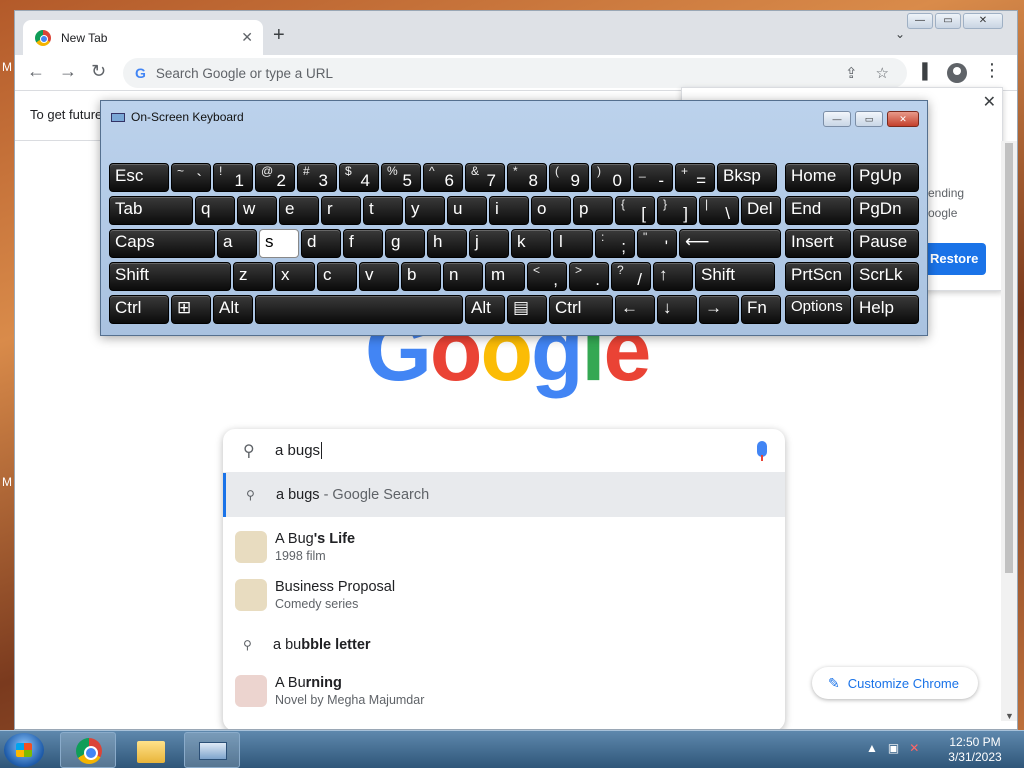 This screenshot has height=768, width=1024. What do you see at coordinates (761, 309) in the screenshot?
I see `key-fn: Fn` at bounding box center [761, 309].